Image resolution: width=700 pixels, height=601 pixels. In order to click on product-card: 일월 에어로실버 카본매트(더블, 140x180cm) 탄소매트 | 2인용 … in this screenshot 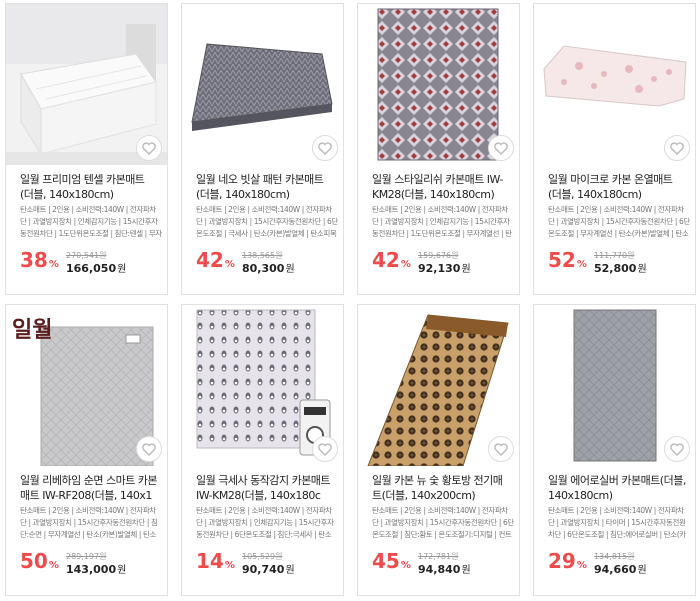, I will do `click(614, 450)`.